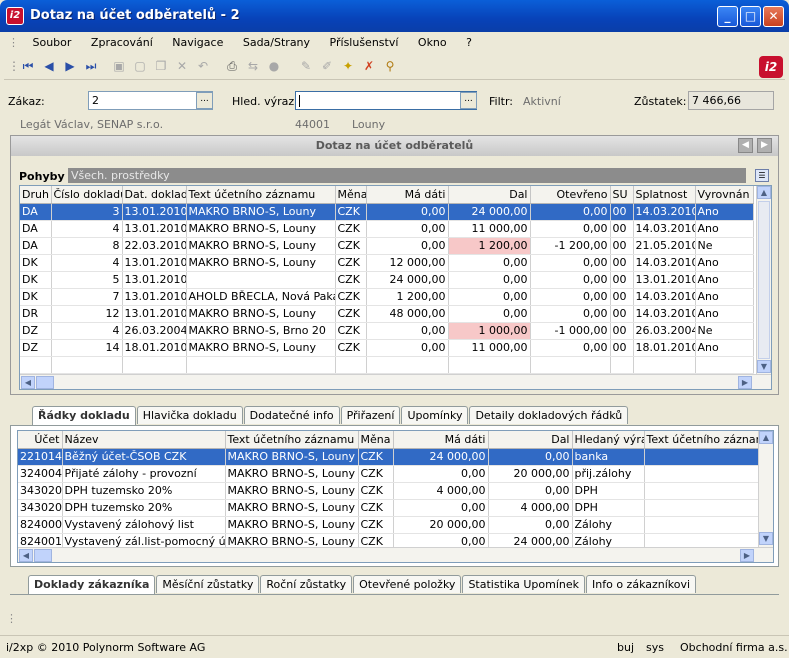  What do you see at coordinates (745, 145) in the screenshot?
I see `panel-prev-icon: ◀` at bounding box center [745, 145].